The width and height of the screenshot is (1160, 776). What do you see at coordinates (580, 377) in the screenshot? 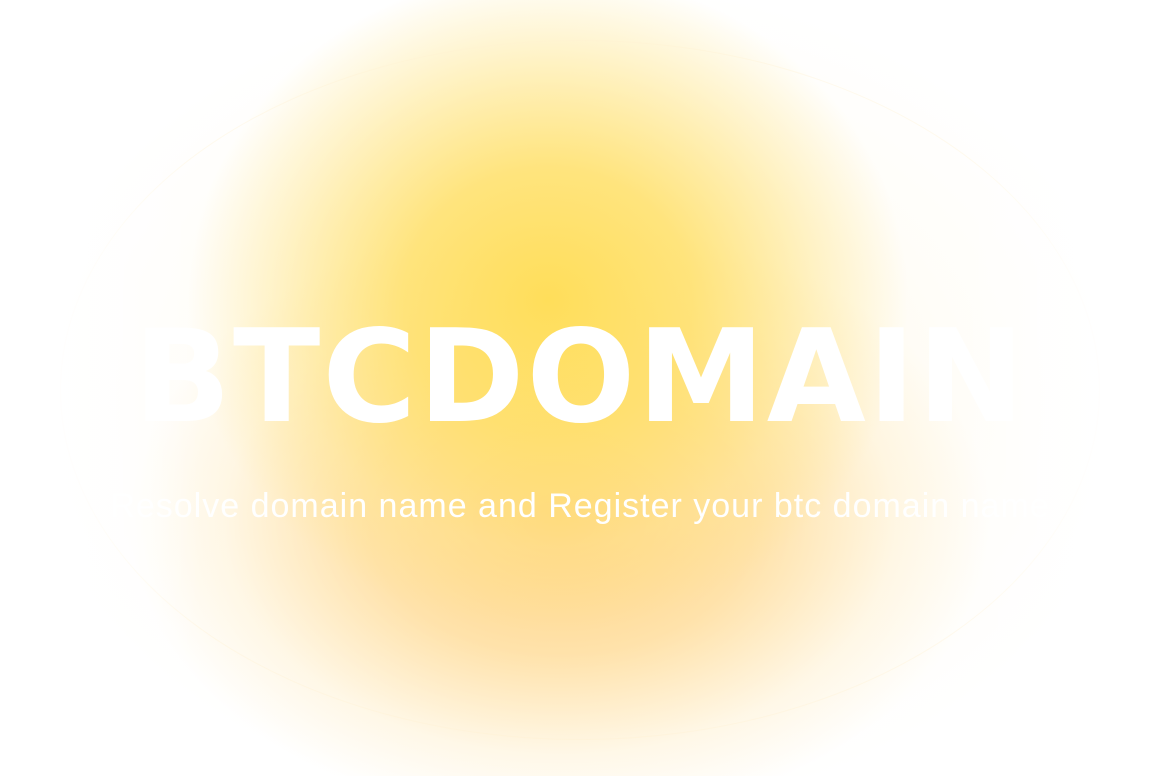
I see `brand-title: BTCDOMAIN` at bounding box center [580, 377].